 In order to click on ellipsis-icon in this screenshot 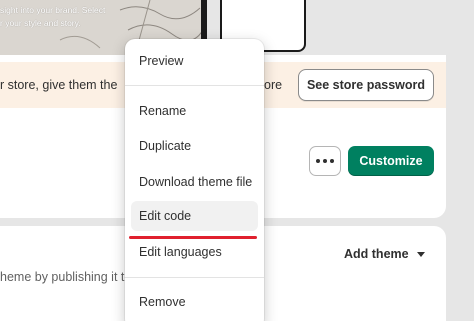, I will do `click(318, 161)`.